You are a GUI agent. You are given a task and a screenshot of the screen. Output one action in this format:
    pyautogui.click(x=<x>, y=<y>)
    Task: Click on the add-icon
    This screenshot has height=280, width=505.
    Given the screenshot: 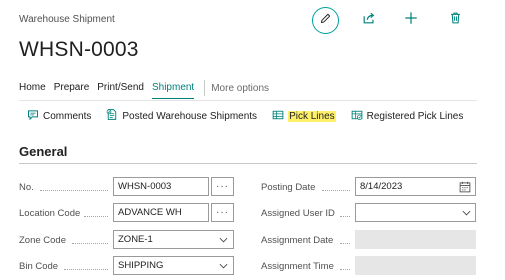 What is the action you would take?
    pyautogui.click(x=411, y=20)
    